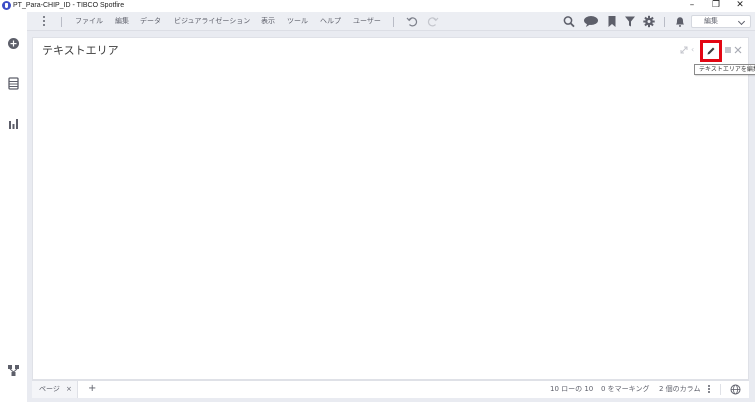 The width and height of the screenshot is (755, 402). What do you see at coordinates (735, 389) in the screenshot?
I see `globe-icon` at bounding box center [735, 389].